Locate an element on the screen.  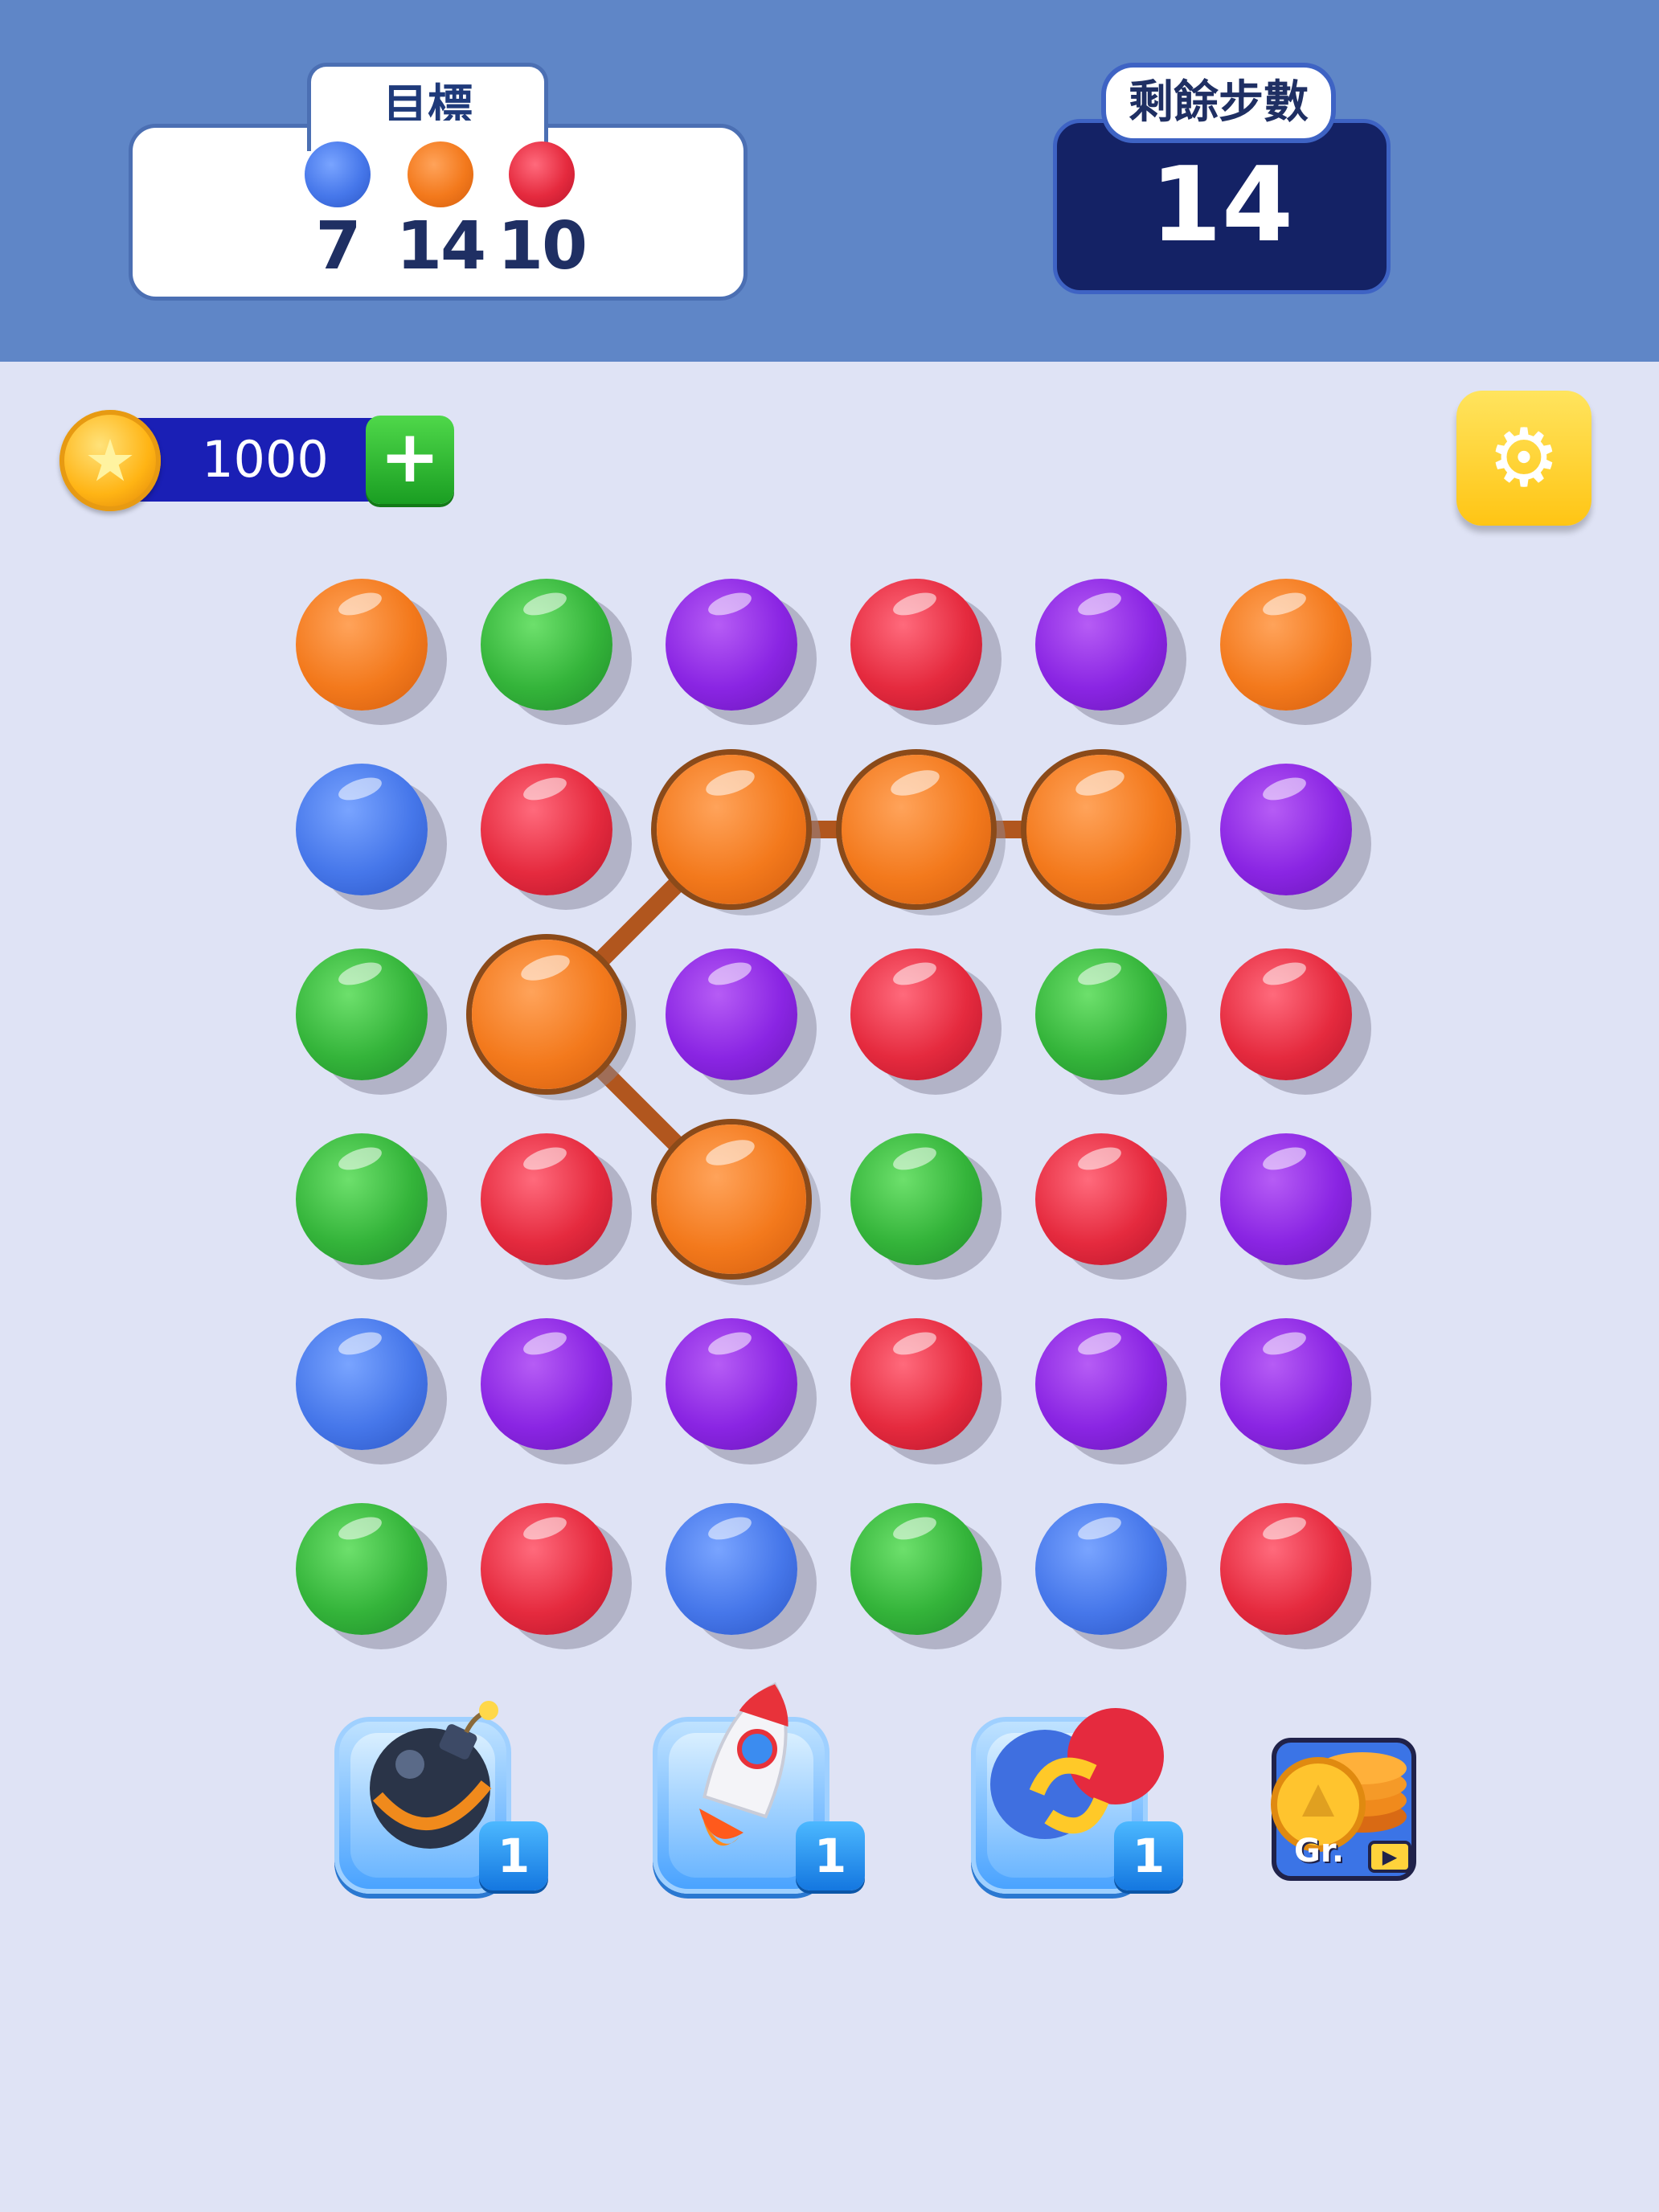
rocket-booster-count: 1 is located at coordinates (830, 1855).